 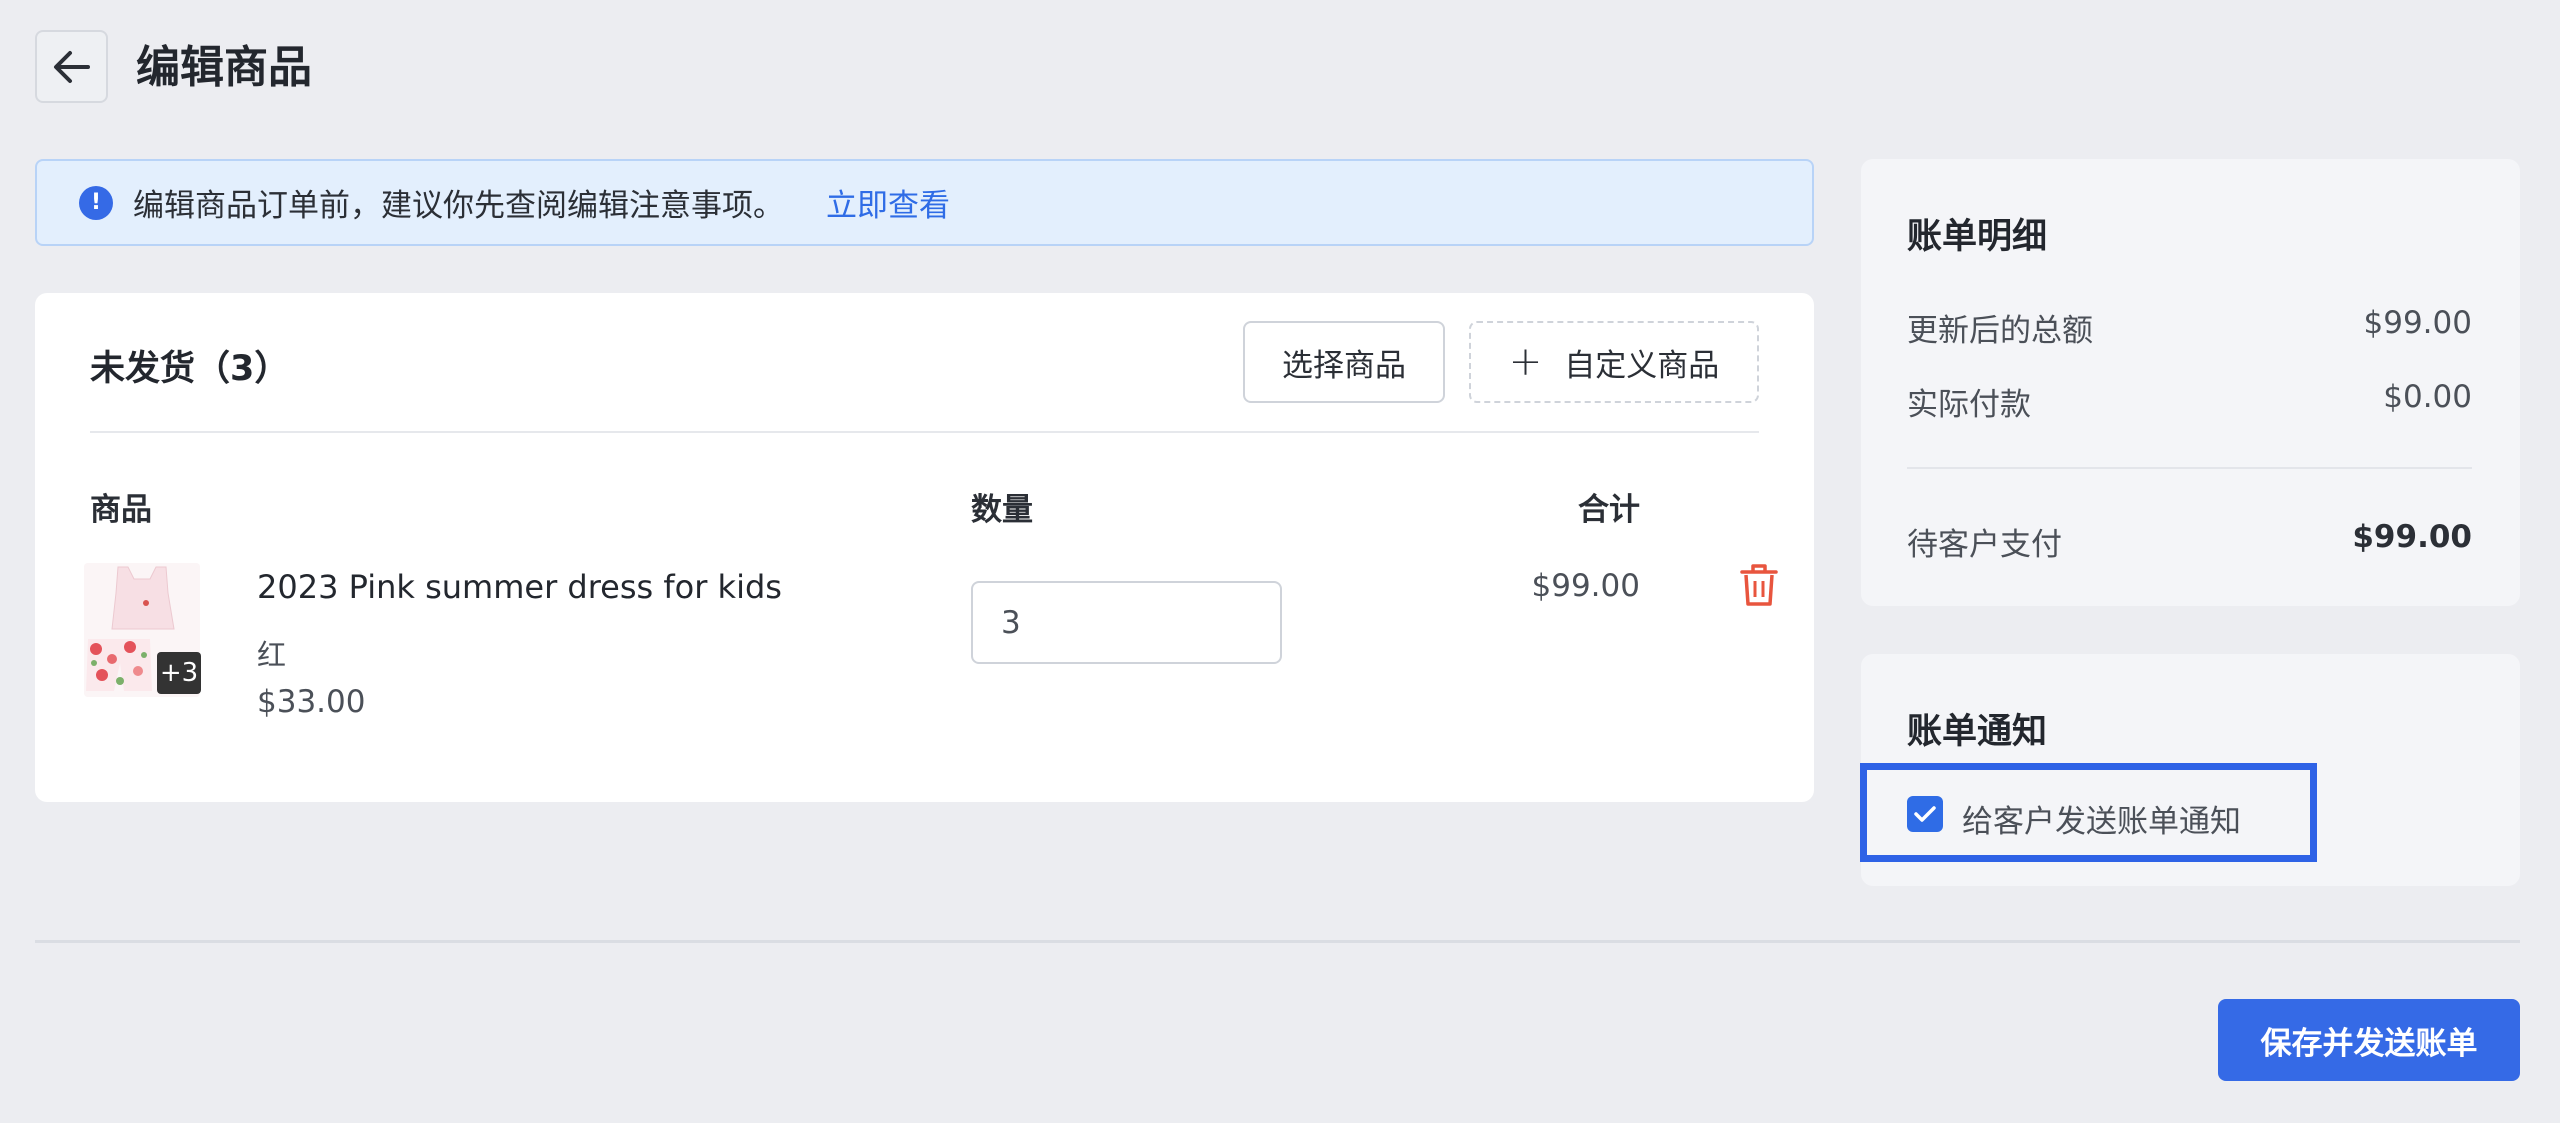 I want to click on product-name: 2023 Pink summer dress for kids, so click(x=519, y=587).